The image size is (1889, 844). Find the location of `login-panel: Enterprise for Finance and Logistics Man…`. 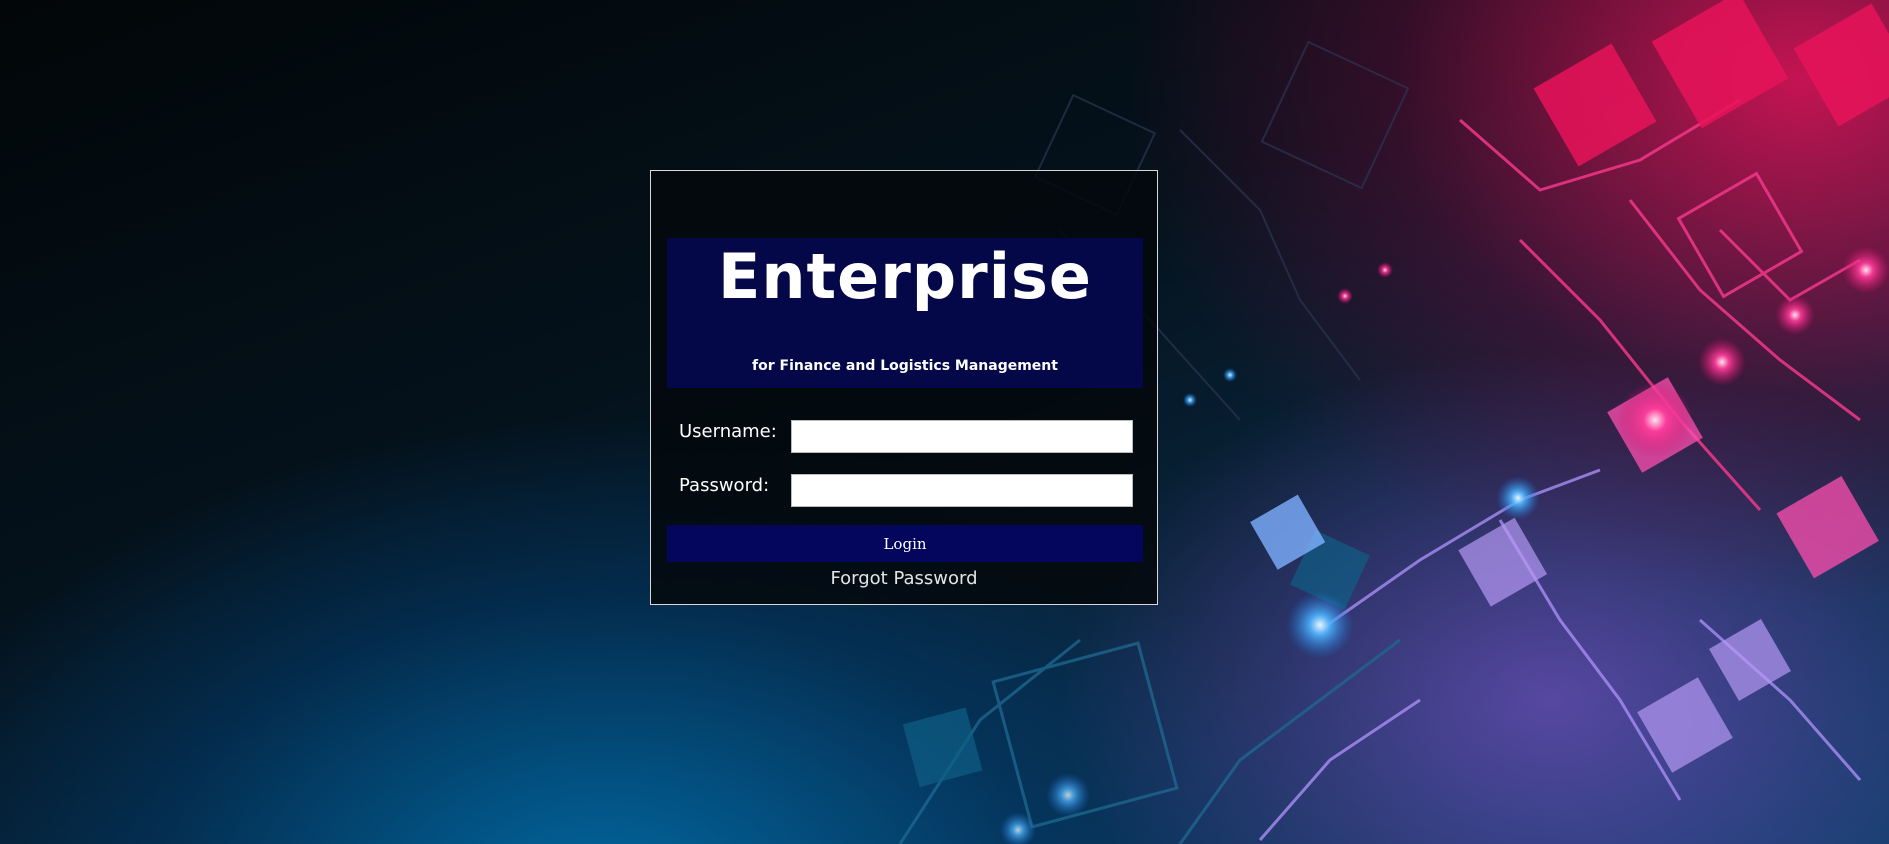

login-panel: Enterprise for Finance and Logistics Man… is located at coordinates (904, 387).